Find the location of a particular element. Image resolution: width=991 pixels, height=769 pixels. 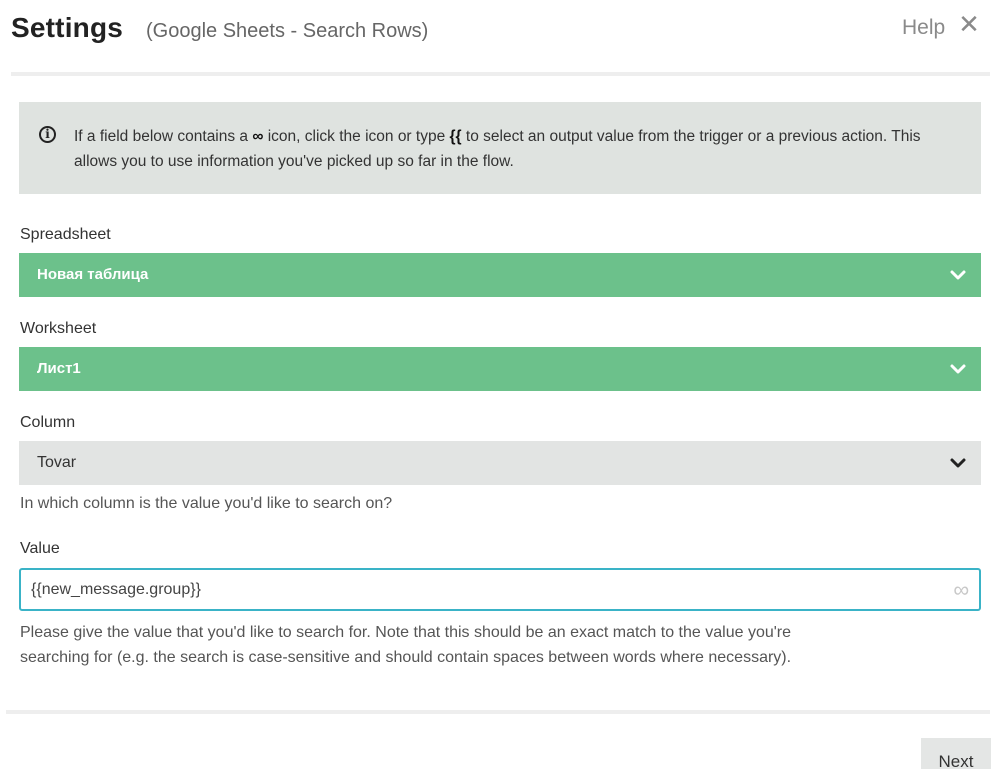

header-divider is located at coordinates (500, 74).